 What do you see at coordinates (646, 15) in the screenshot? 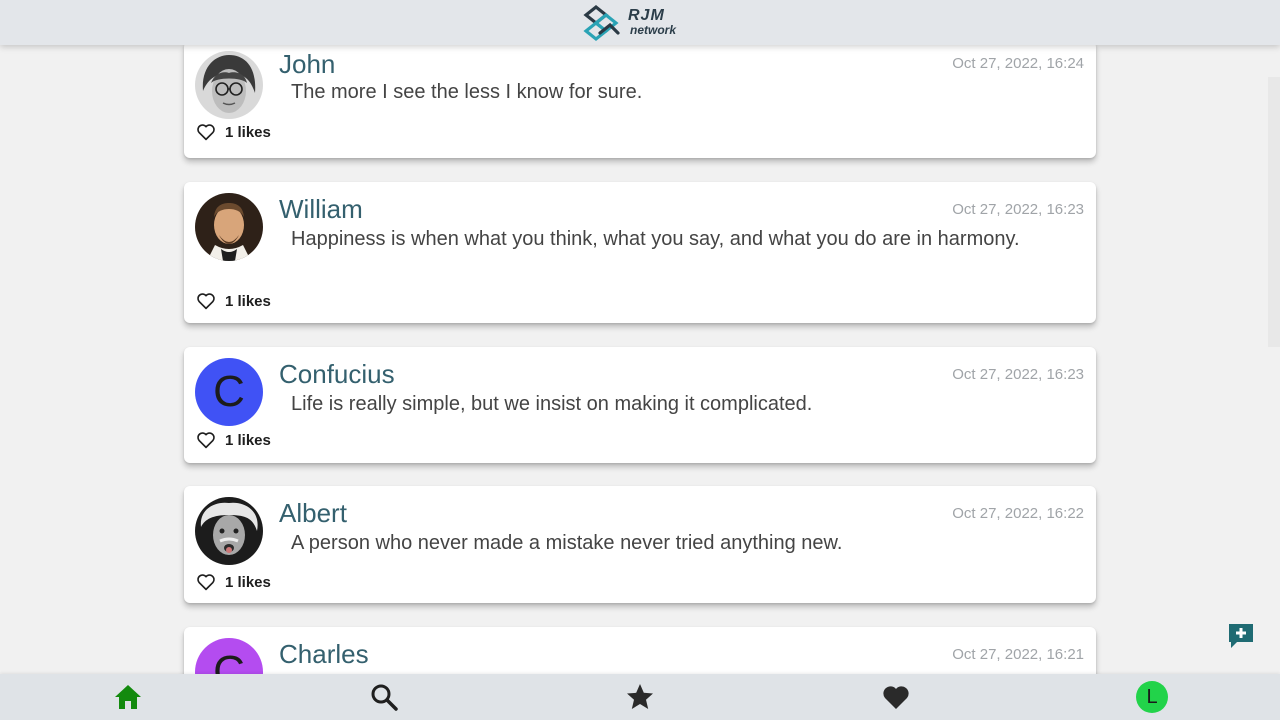
I see `brand-name: RJM` at bounding box center [646, 15].